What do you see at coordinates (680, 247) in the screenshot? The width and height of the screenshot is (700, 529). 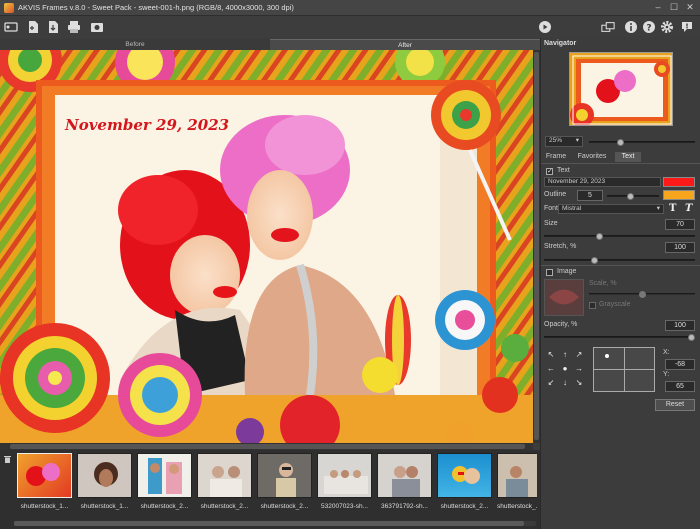 I see `stretch-value: 100` at bounding box center [680, 247].